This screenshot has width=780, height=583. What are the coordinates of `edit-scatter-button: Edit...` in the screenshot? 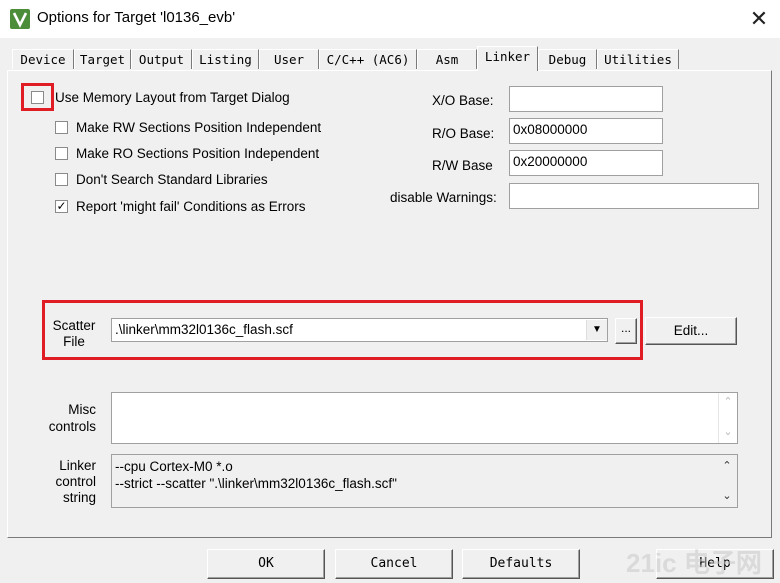 It's located at (691, 331).